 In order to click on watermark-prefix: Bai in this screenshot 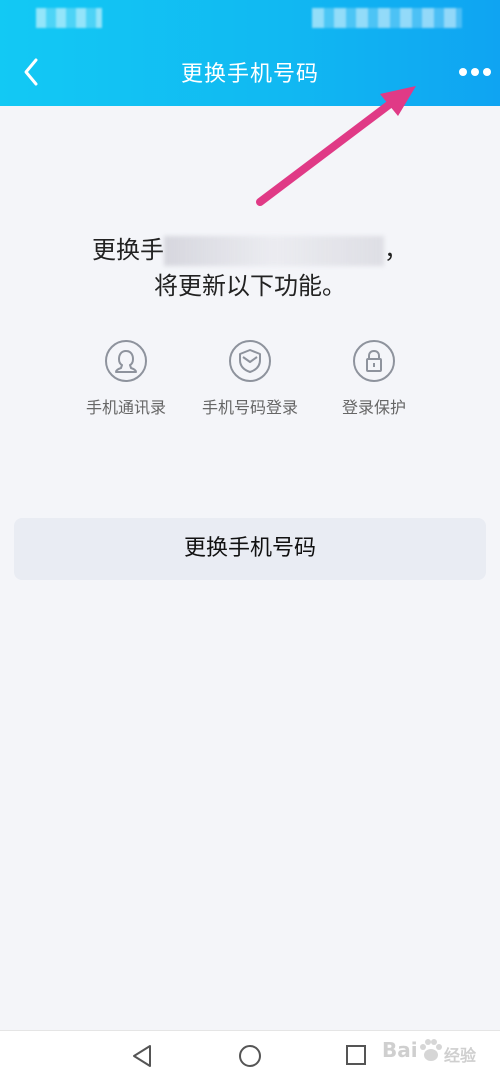, I will do `click(400, 1050)`.